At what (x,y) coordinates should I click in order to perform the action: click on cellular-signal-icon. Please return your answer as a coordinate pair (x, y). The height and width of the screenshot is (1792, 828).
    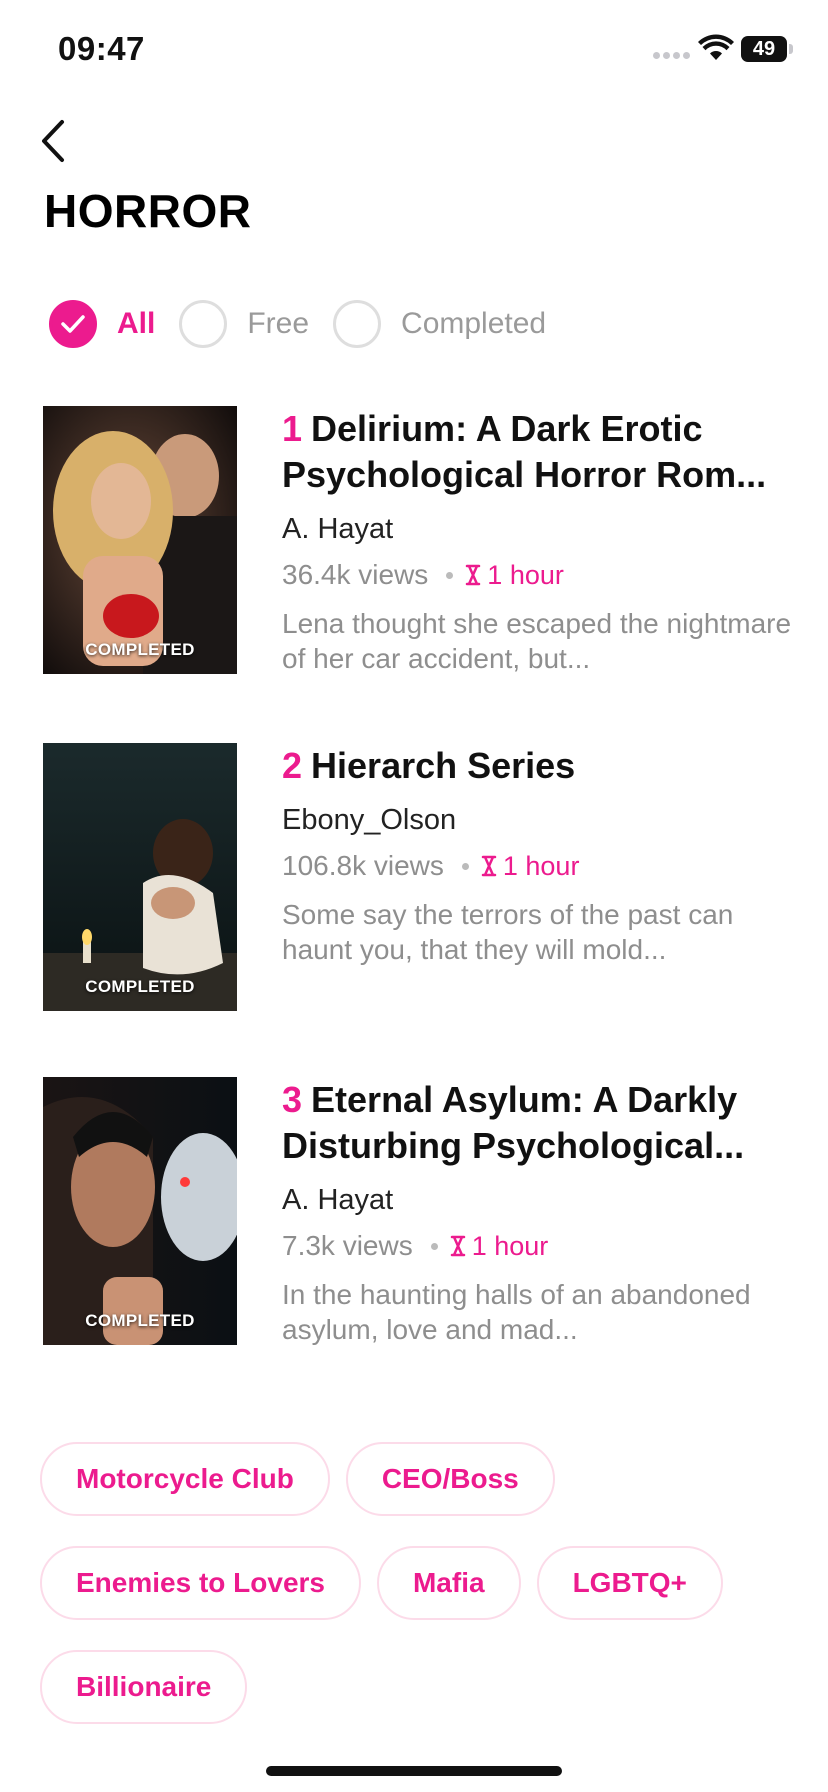
    Looking at the image, I should click on (671, 55).